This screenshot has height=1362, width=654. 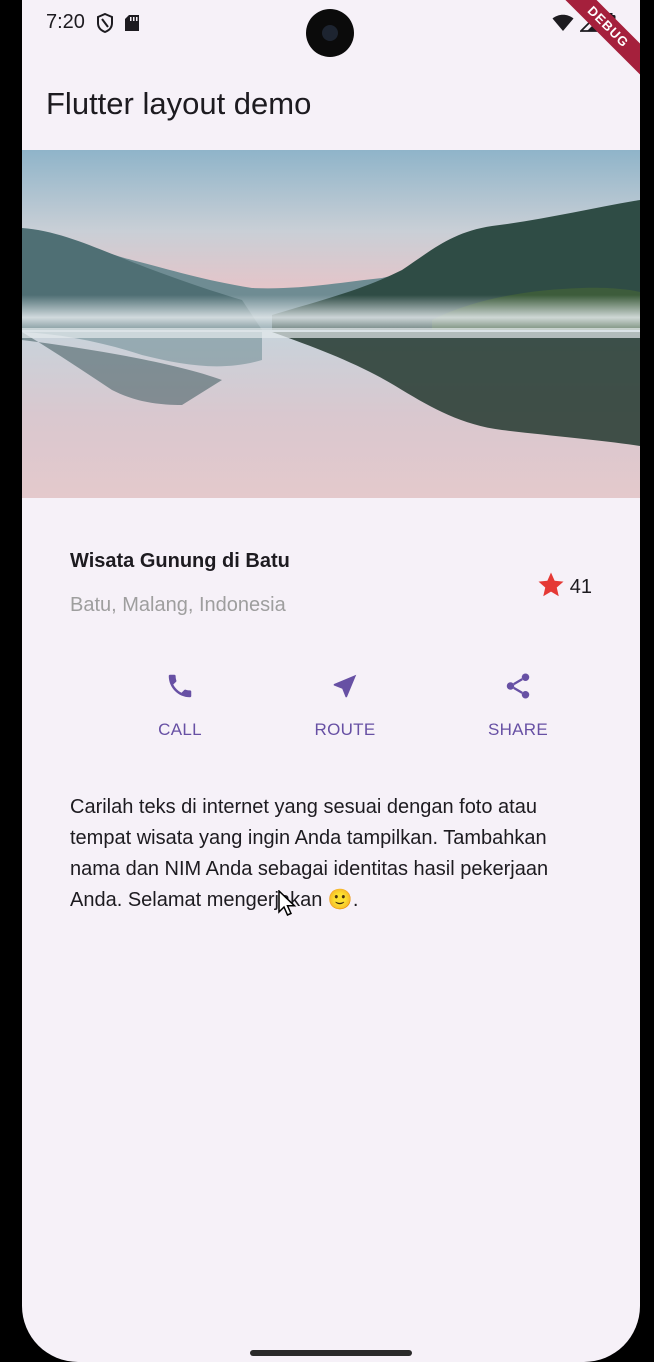 I want to click on status-left-icons, so click(x=118, y=25).